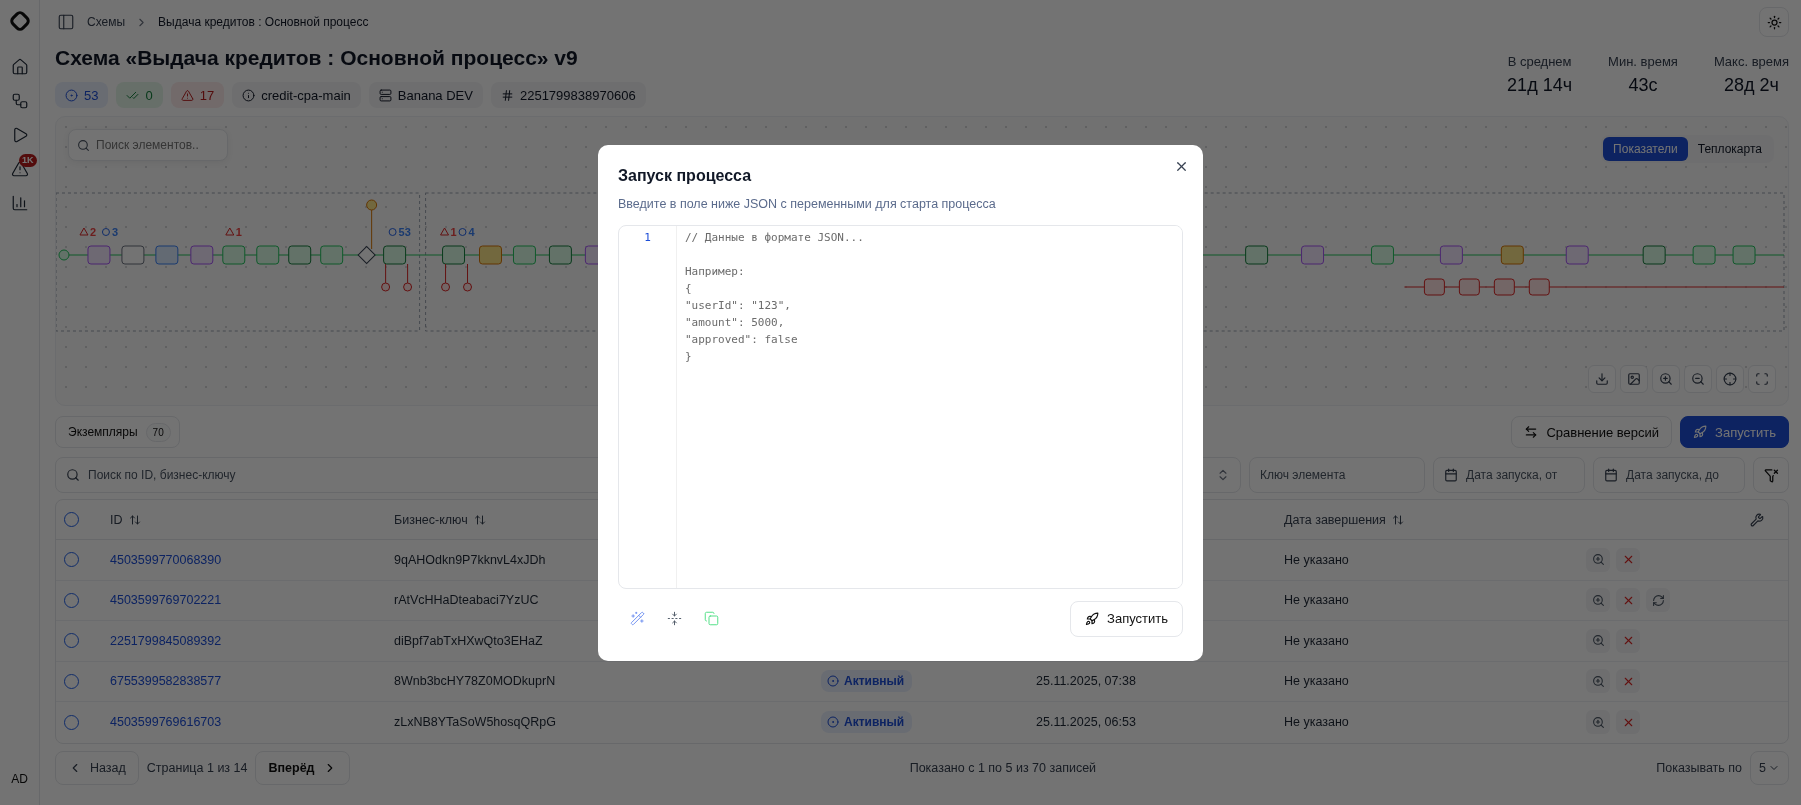  Describe the element at coordinates (97, 767) in the screenshot. I see `previous-page-button: Назад` at that location.